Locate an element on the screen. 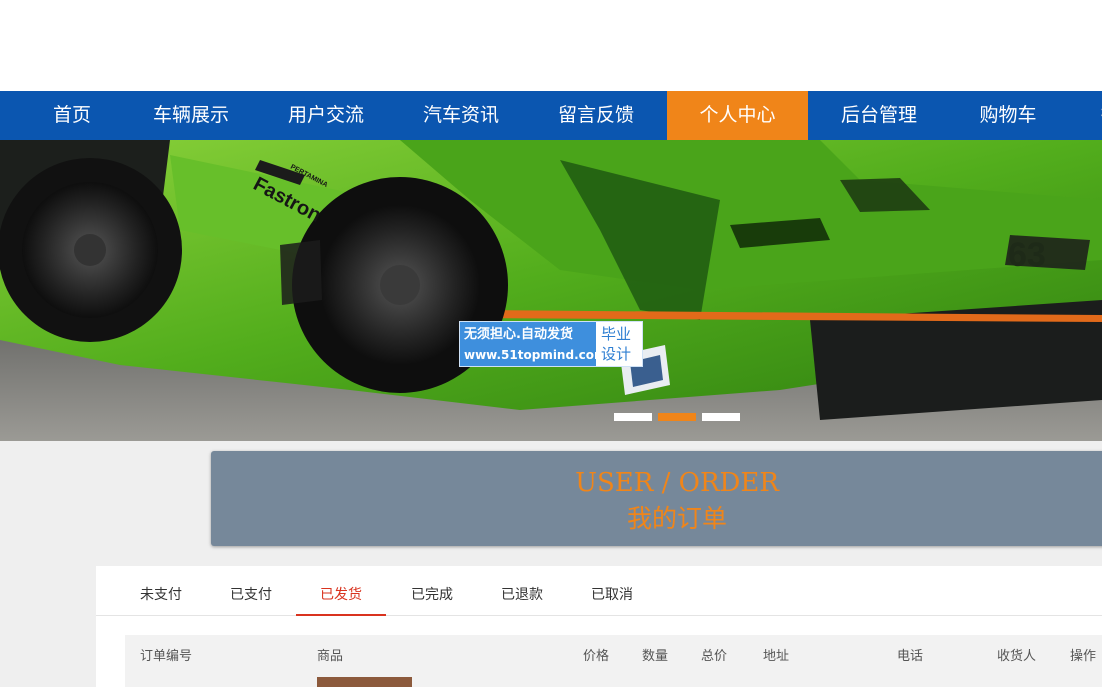  product-thumbnail is located at coordinates (364, 682).